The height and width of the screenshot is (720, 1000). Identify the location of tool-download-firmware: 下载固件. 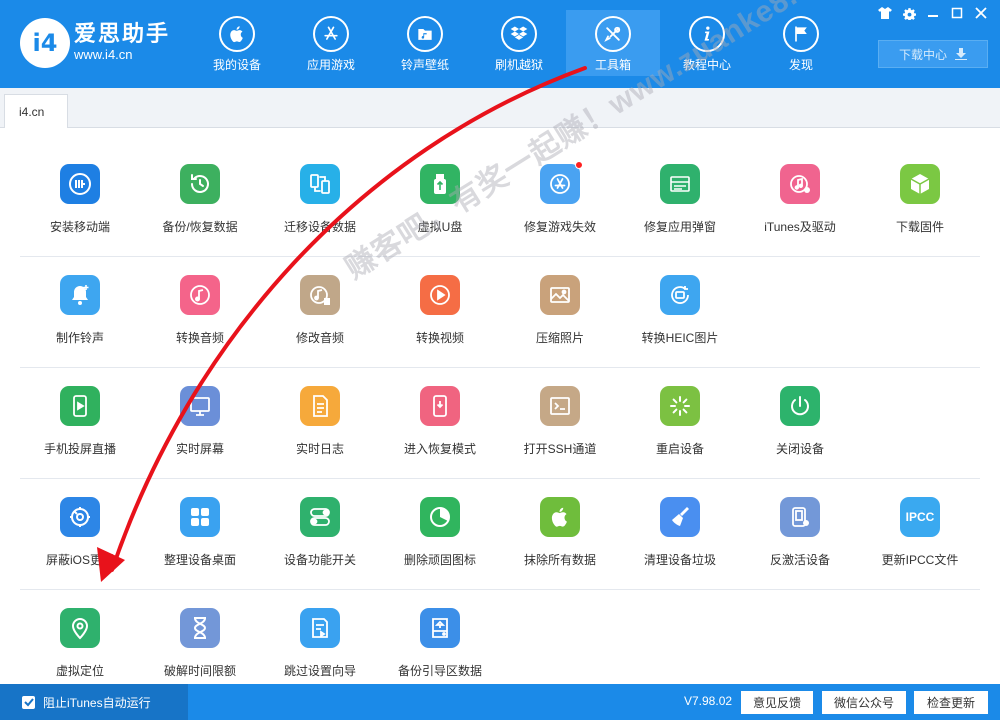
(920, 201).